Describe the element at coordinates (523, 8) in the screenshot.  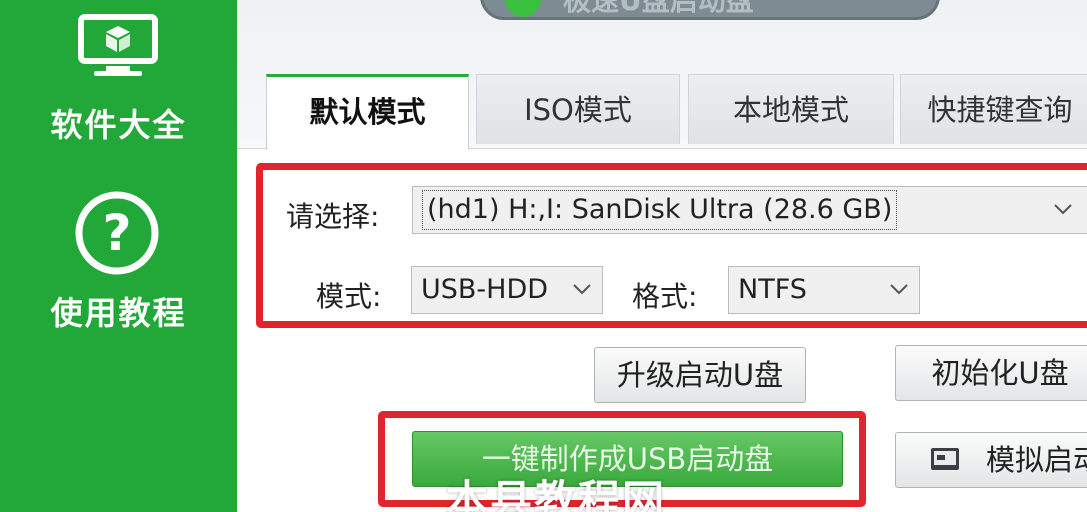
I see `logo-icon` at that location.